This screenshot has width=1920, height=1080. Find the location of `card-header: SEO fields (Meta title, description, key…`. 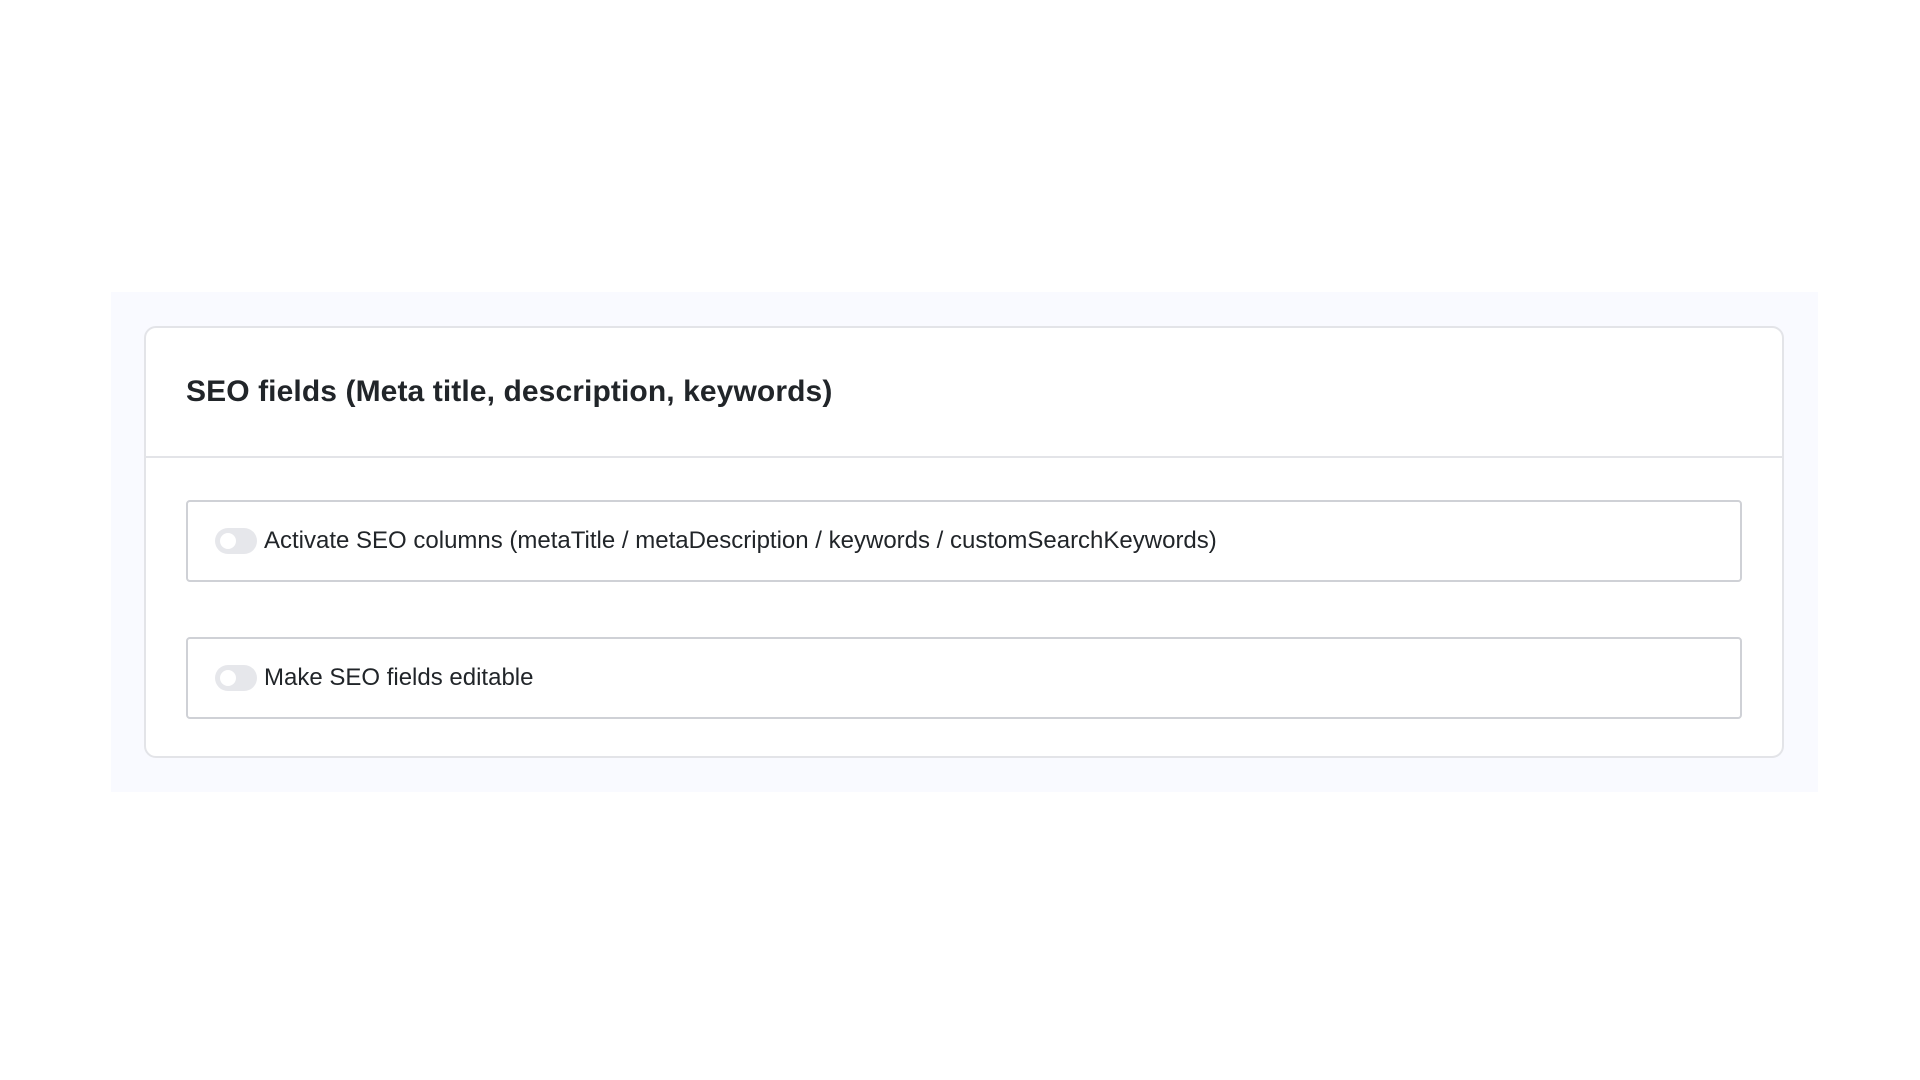

card-header: SEO fields (Meta title, description, key… is located at coordinates (964, 393).